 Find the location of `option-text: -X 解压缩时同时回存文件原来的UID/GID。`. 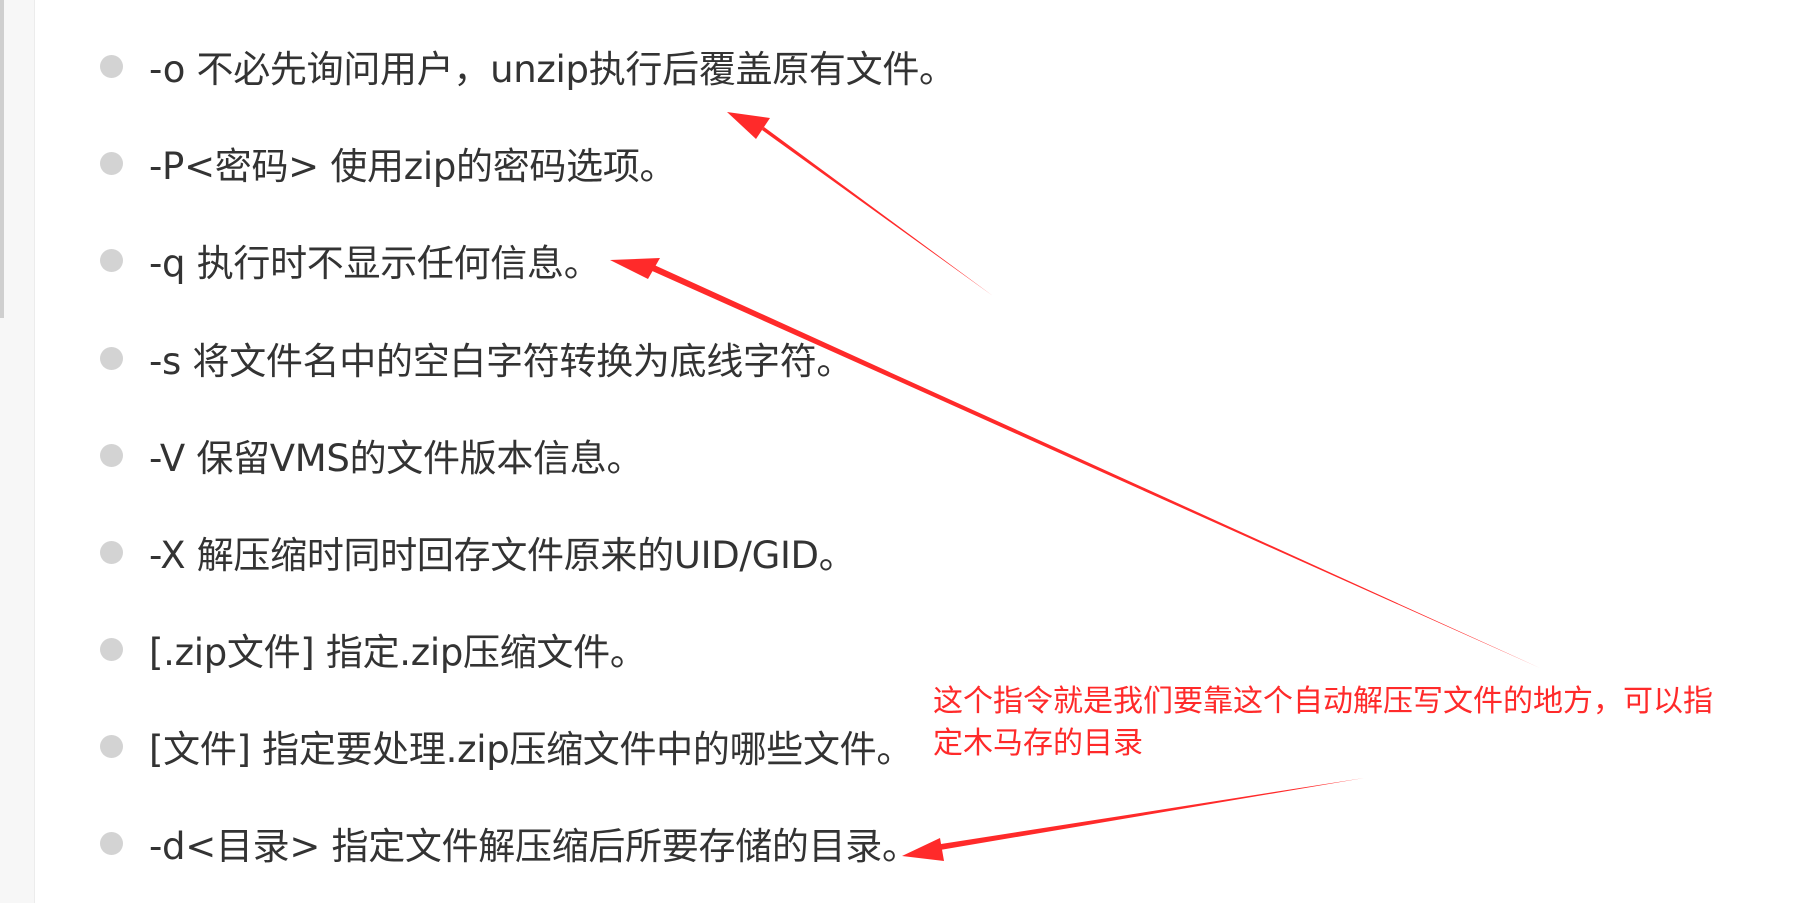

option-text: -X 解压缩时同时回存文件原来的UID/GID。 is located at coordinates (502, 555).